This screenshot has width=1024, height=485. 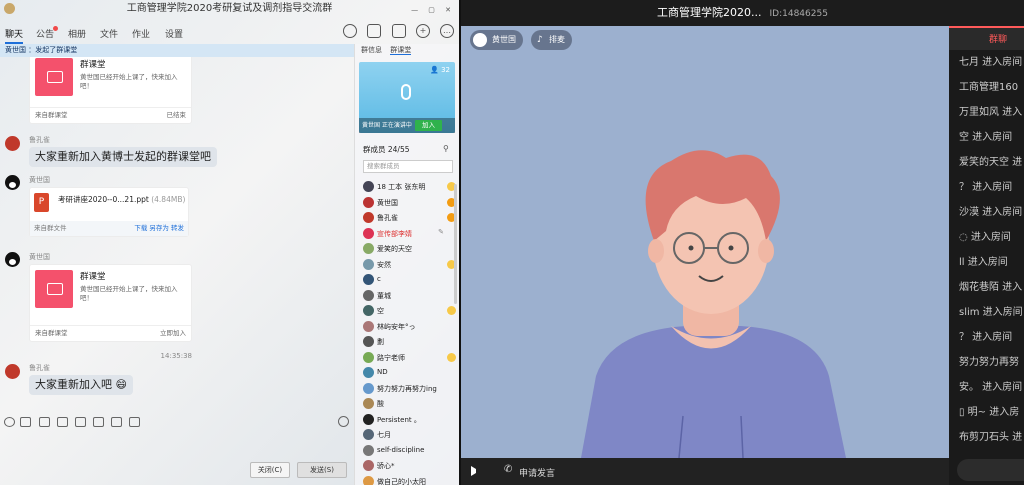 What do you see at coordinates (45, 33) in the screenshot?
I see `tab-announcement: 公告` at bounding box center [45, 33].